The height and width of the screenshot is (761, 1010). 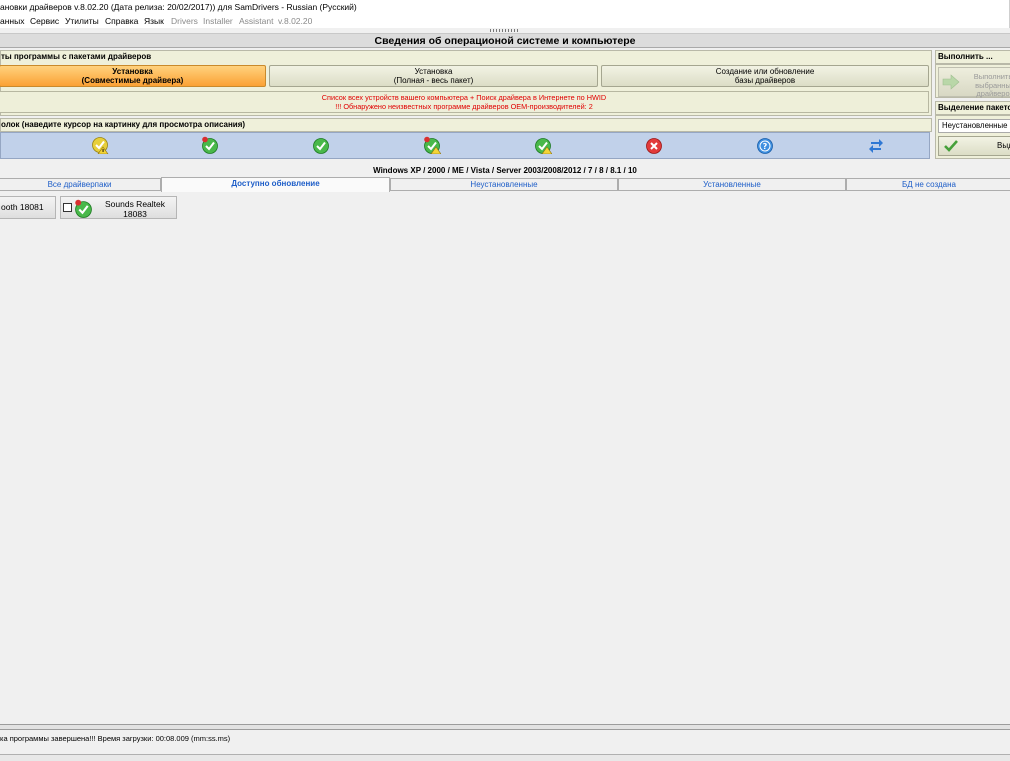 I want to click on help-icon: ?, so click(x=765, y=145).